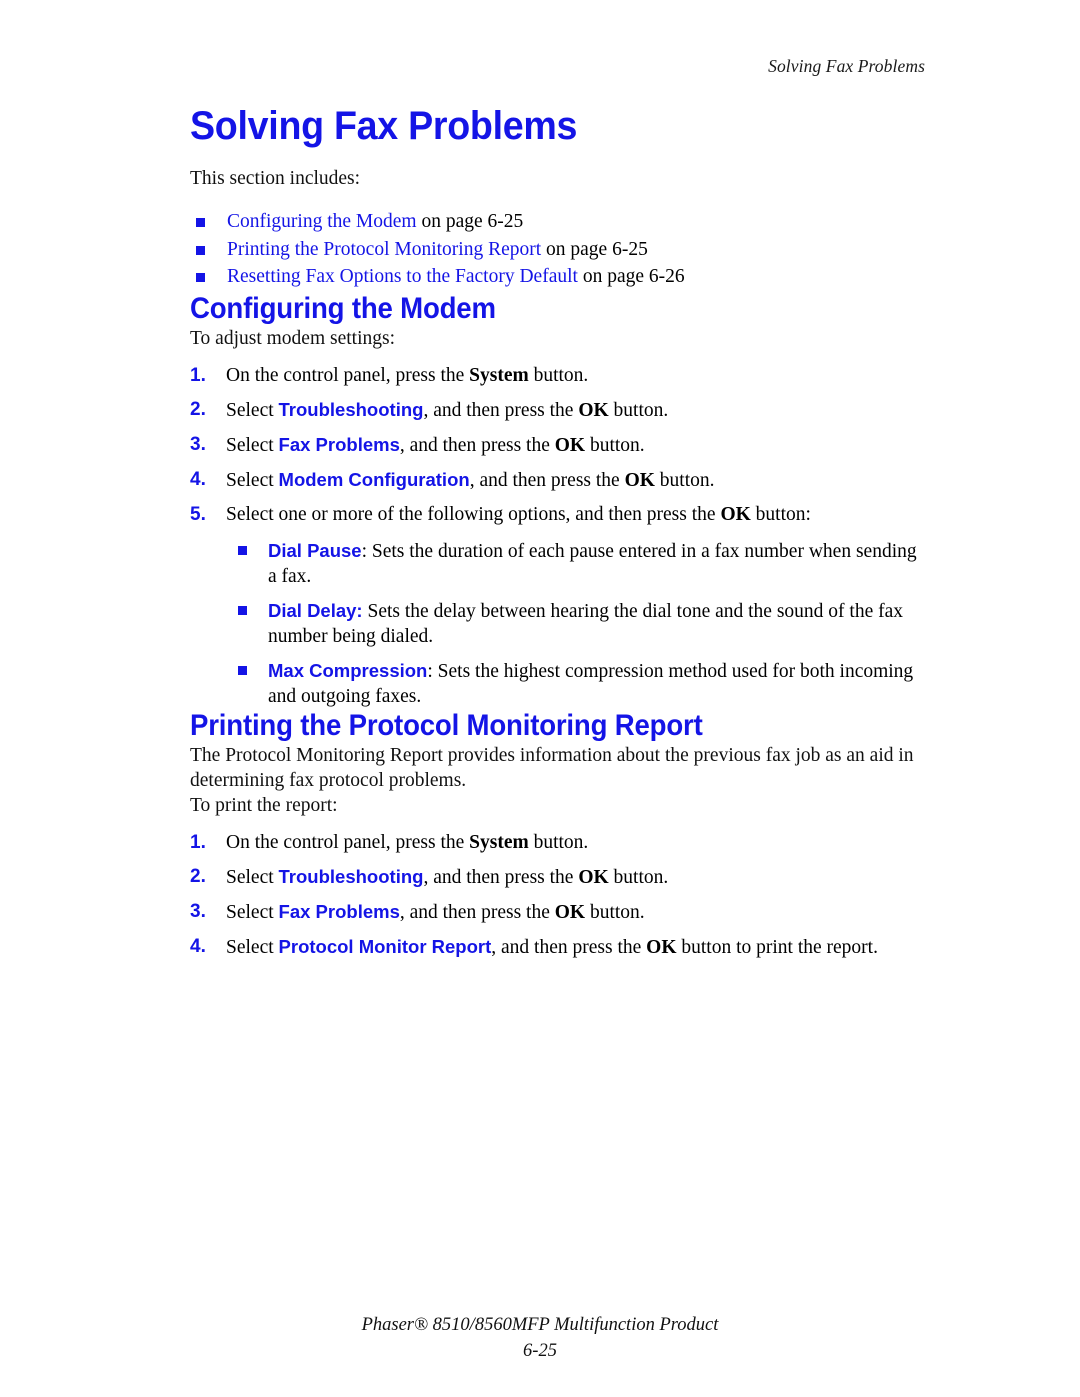 The width and height of the screenshot is (1080, 1397). Describe the element at coordinates (322, 221) in the screenshot. I see `xref-link: Configuring the Modem` at that location.